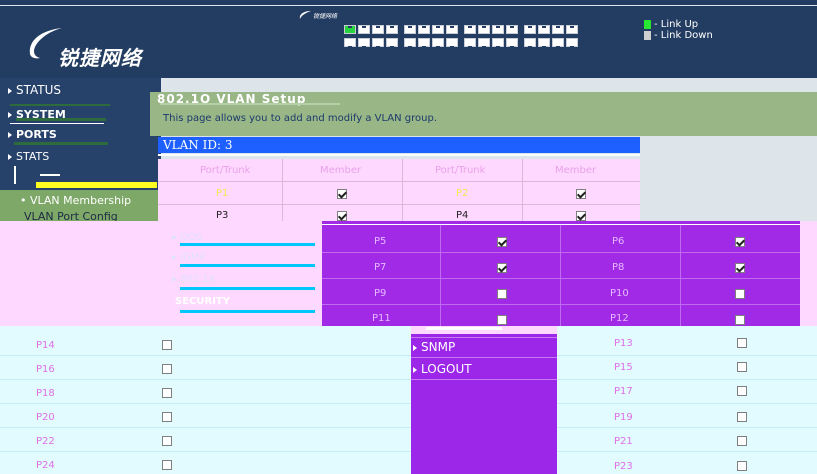 The height and width of the screenshot is (474, 817). I want to click on port-label: P15, so click(623, 367).